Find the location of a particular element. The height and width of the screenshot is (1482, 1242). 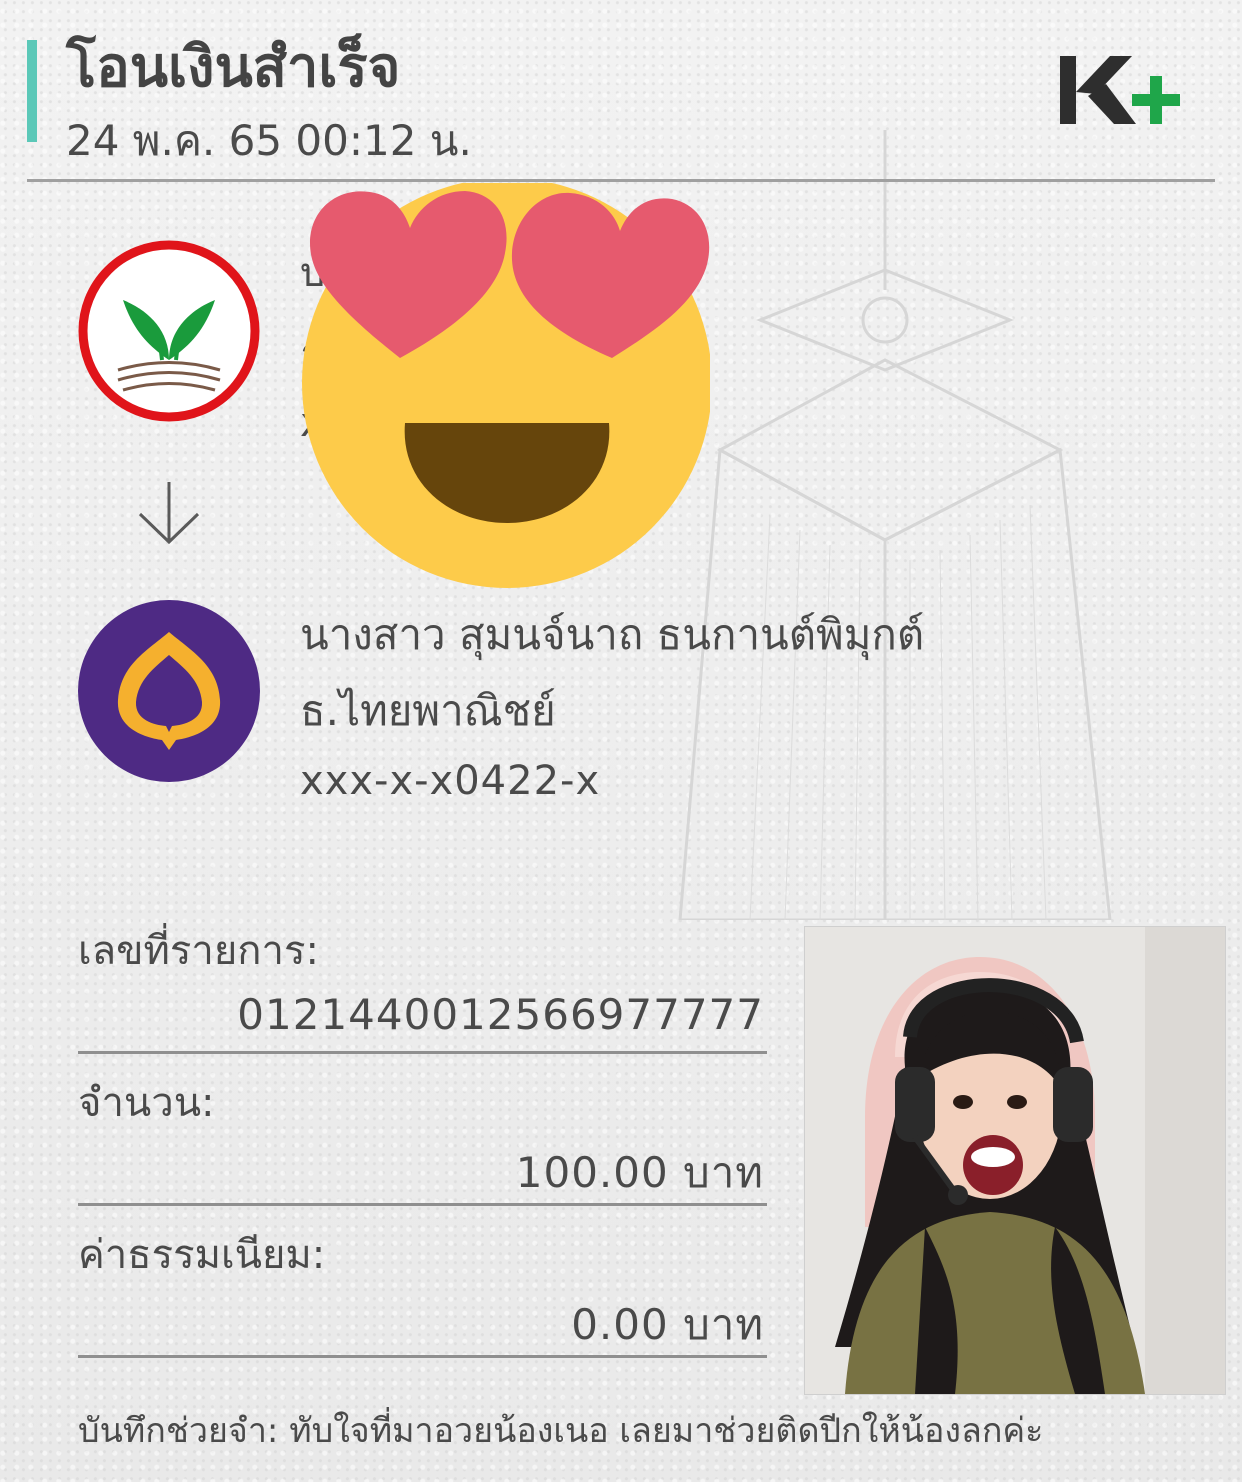

receiver-bank: ธ.ไทยพาณิชย์ is located at coordinates (428, 710).